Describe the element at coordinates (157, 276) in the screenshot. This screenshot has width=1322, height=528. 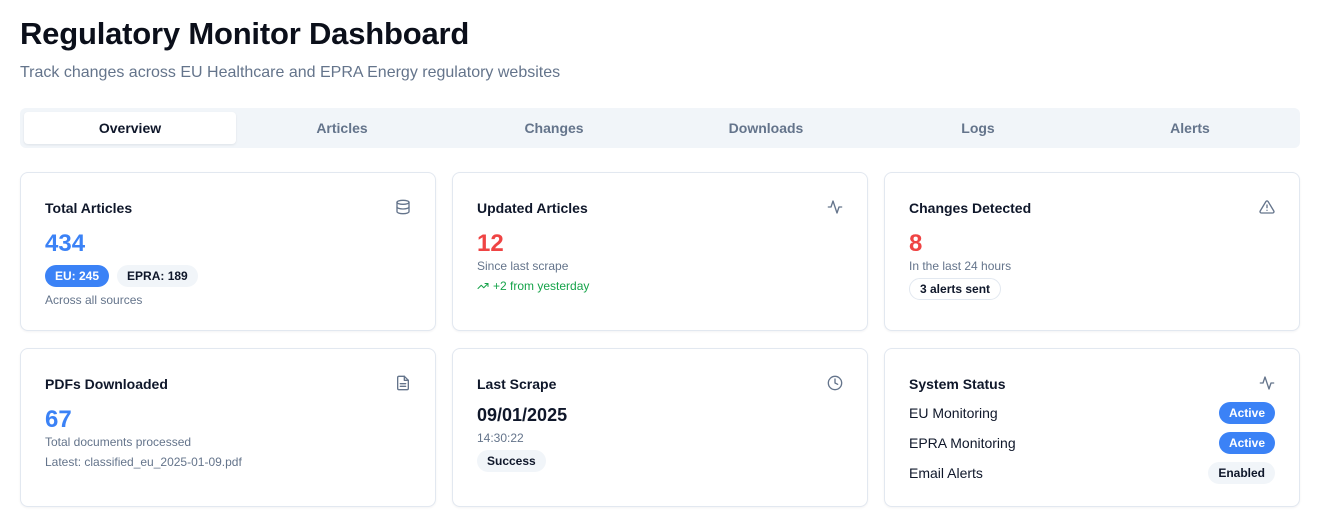
I see `epra-count-badge: EPRA: 189` at that location.